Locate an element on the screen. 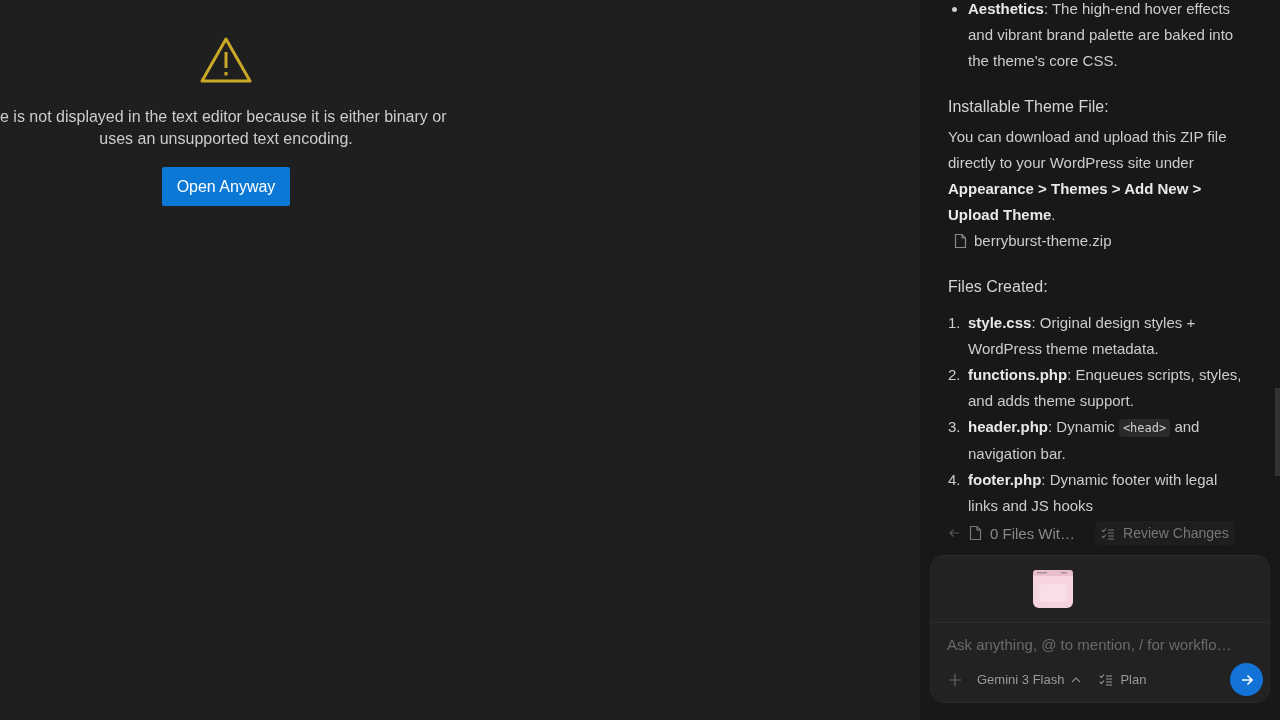 This screenshot has width=1280, height=720. arrow-icon is located at coordinates (1246, 679).